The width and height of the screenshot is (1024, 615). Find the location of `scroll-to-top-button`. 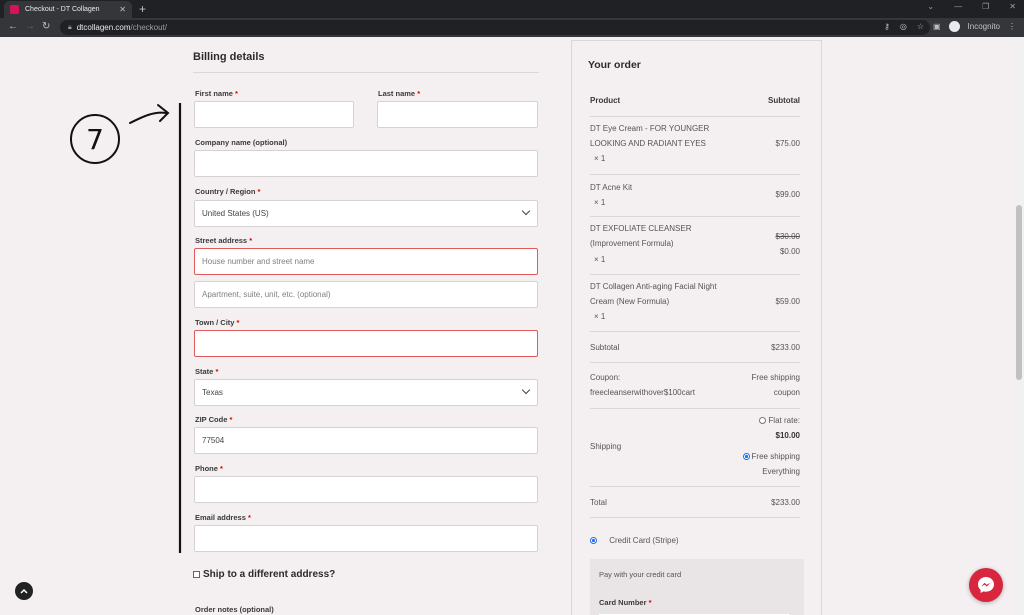

scroll-to-top-button is located at coordinates (24, 591).